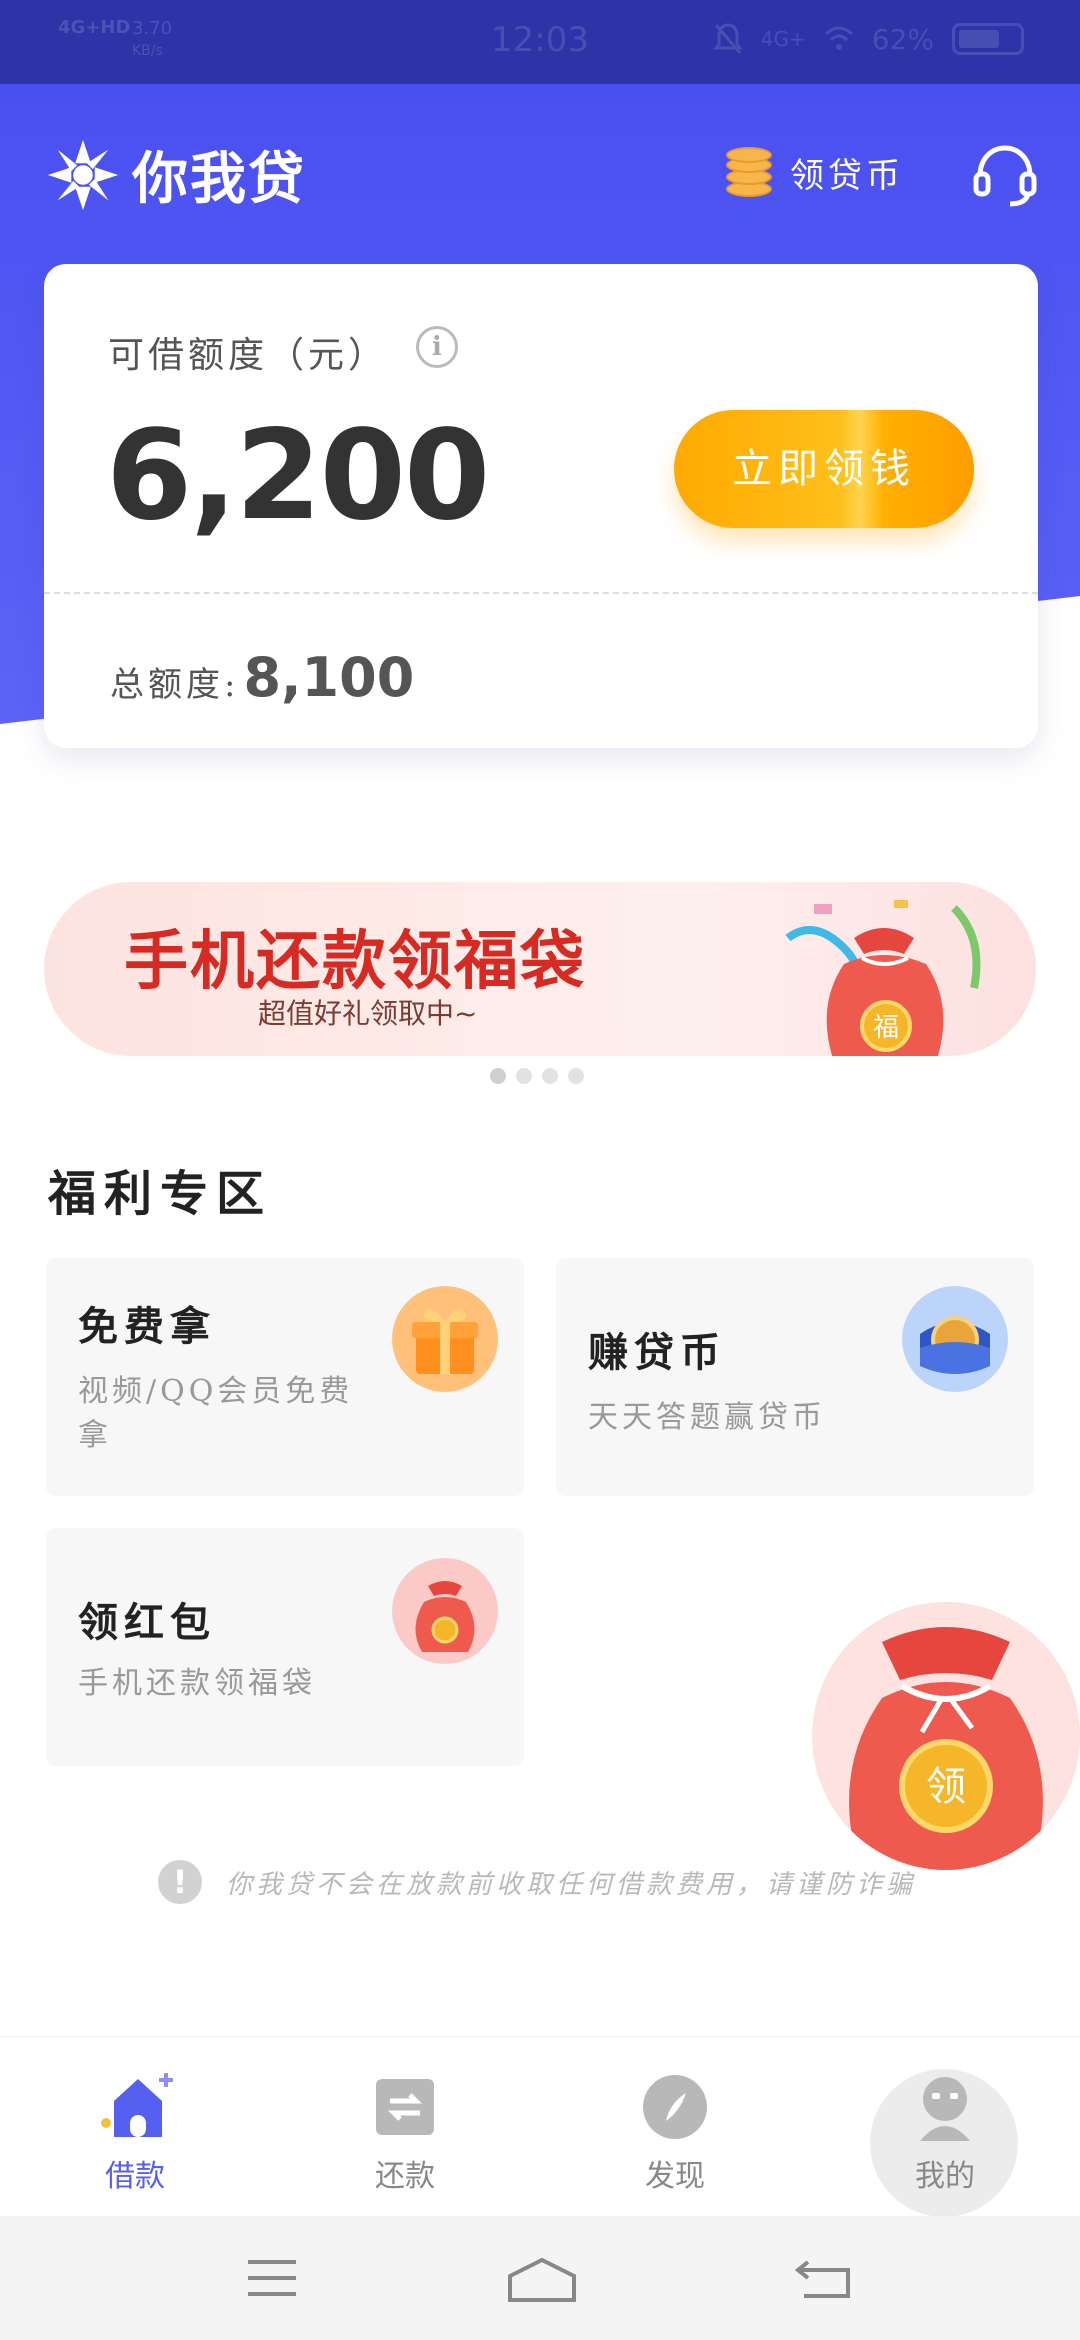  I want to click on coin-stack-icon, so click(749, 171).